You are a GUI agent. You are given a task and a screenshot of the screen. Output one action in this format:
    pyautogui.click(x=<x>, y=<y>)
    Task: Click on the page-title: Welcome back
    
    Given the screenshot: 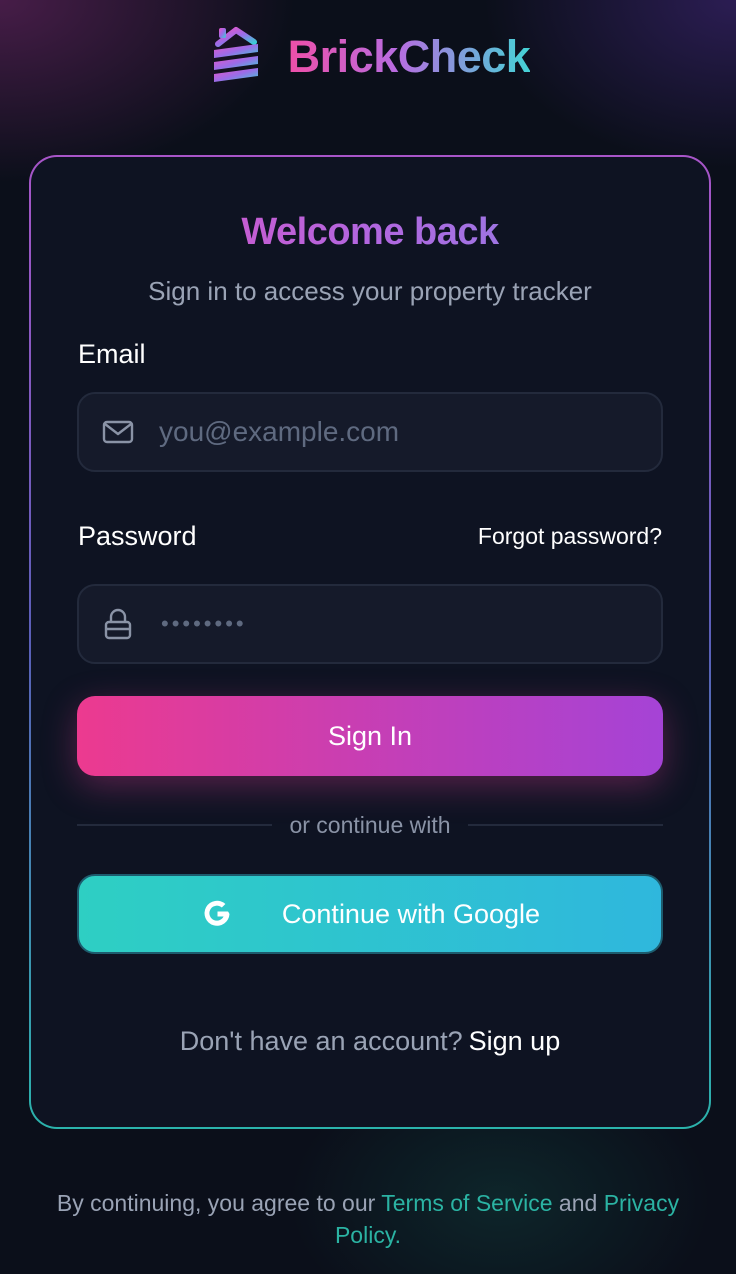 What is the action you would take?
    pyautogui.click(x=370, y=232)
    